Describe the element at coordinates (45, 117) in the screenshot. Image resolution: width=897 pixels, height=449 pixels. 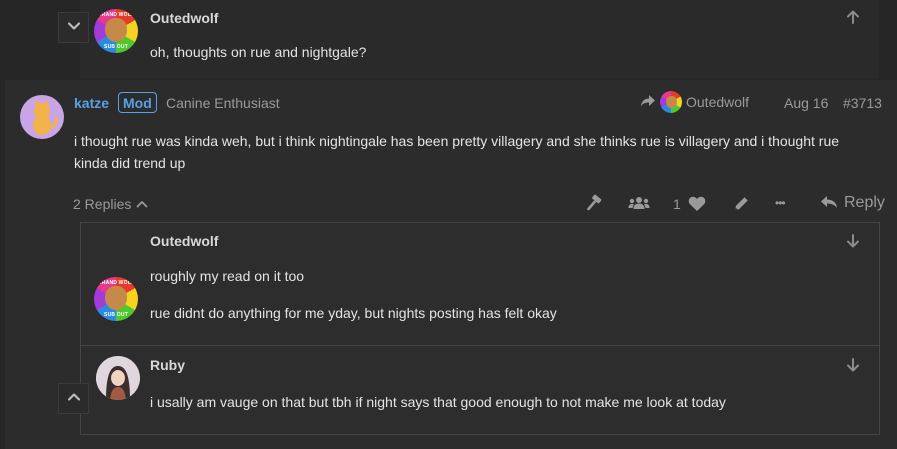
I see `cat-avatar-image` at that location.